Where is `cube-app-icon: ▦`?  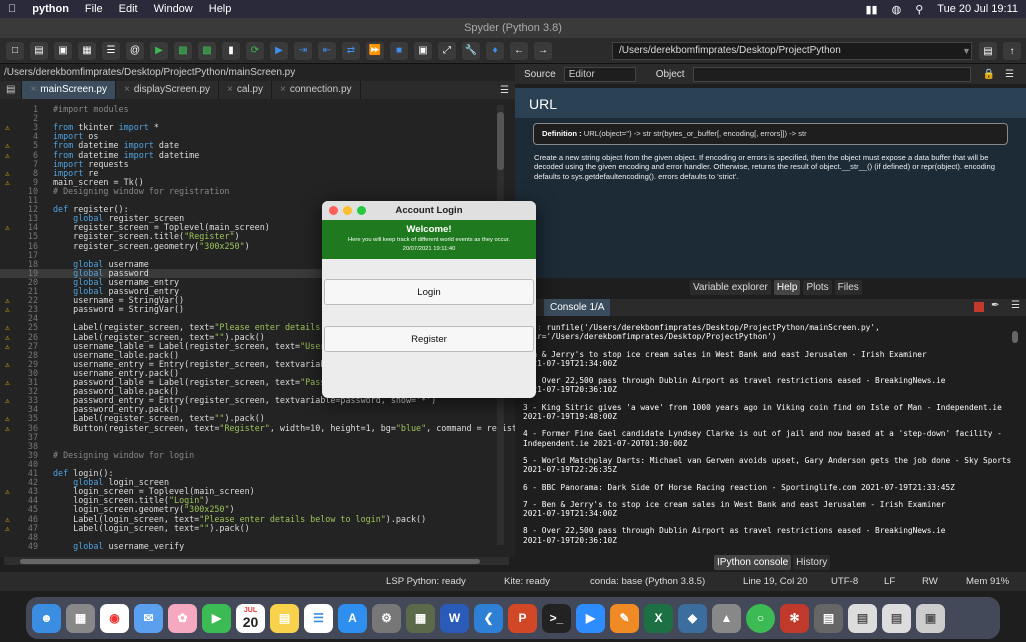 cube-app-icon: ▦ is located at coordinates (420, 618).